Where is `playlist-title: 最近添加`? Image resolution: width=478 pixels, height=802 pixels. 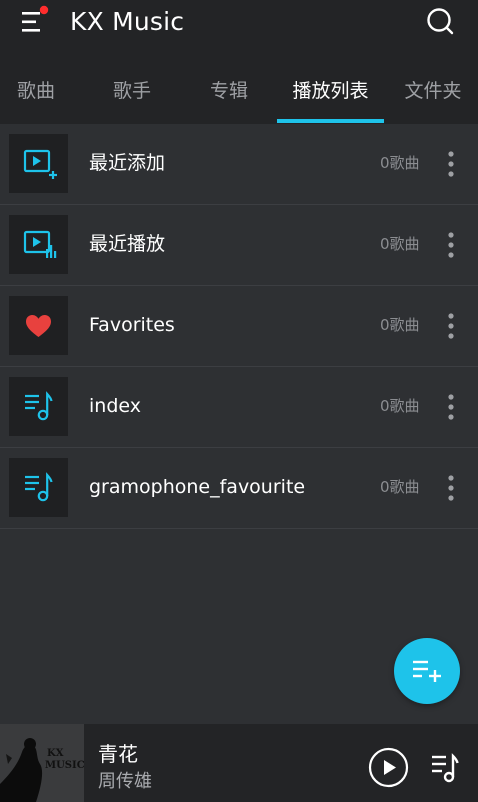
playlist-title: 最近添加 is located at coordinates (127, 163).